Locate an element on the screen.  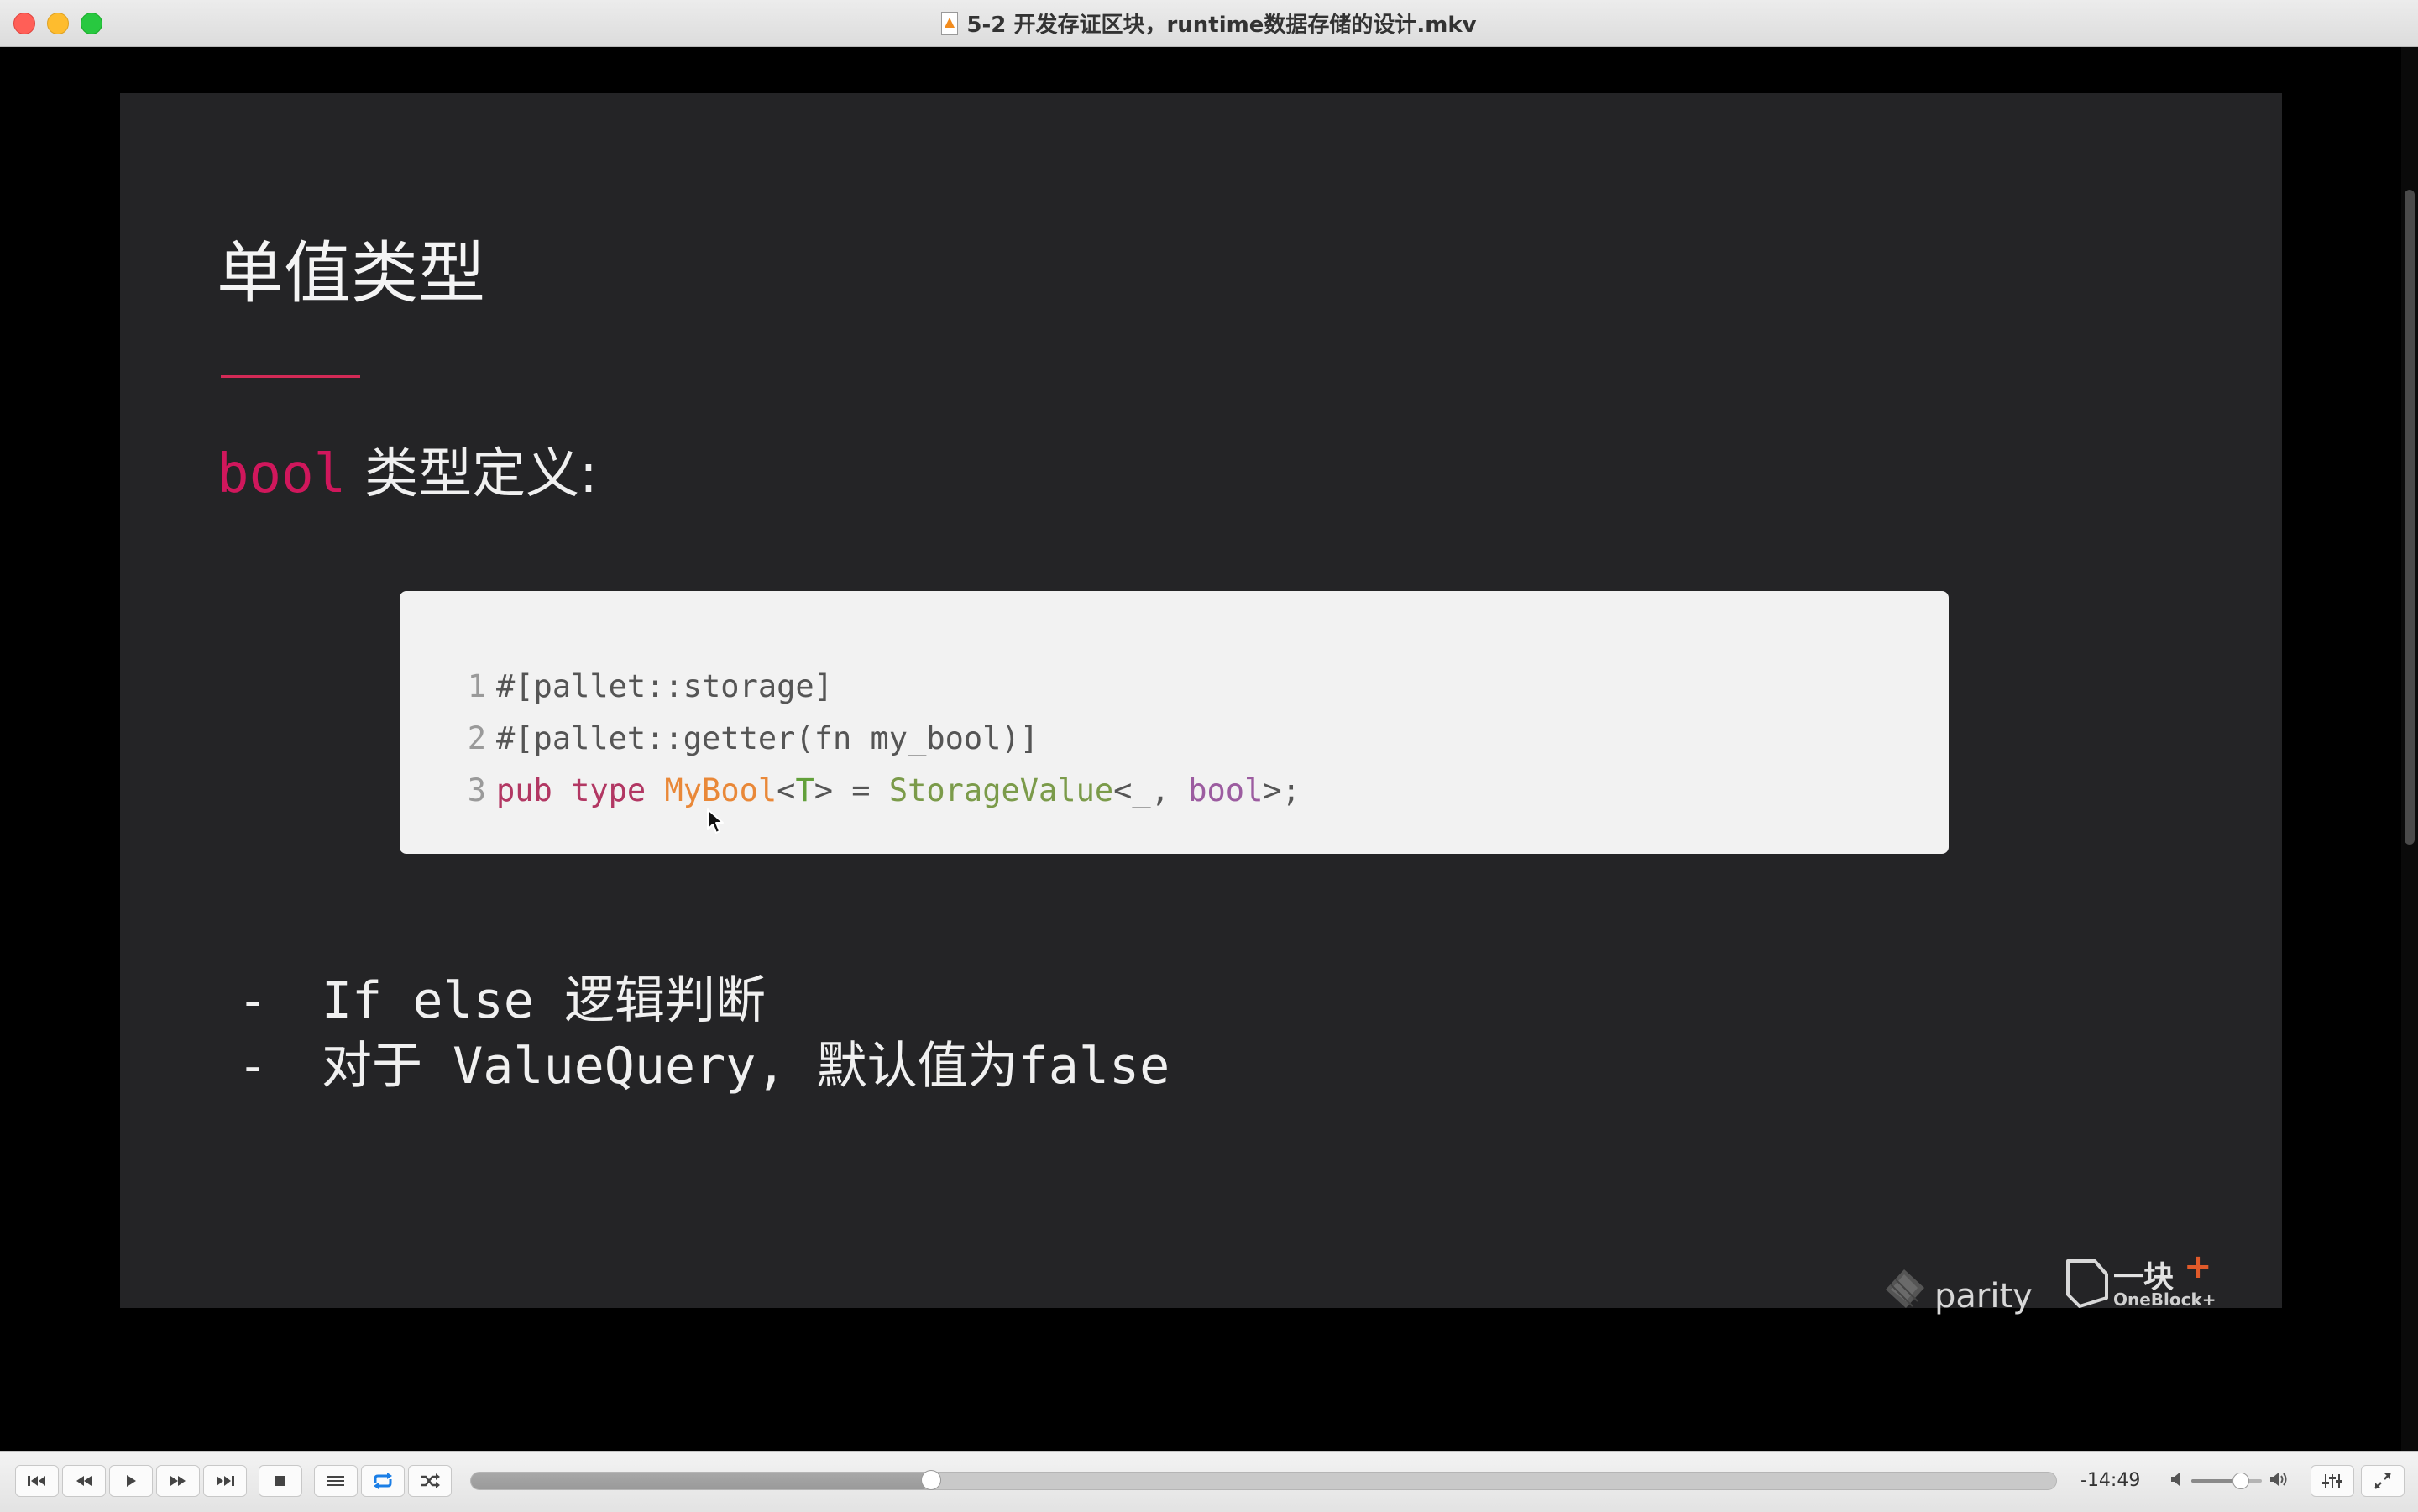
code-token-punct: > = is located at coordinates (851, 790).